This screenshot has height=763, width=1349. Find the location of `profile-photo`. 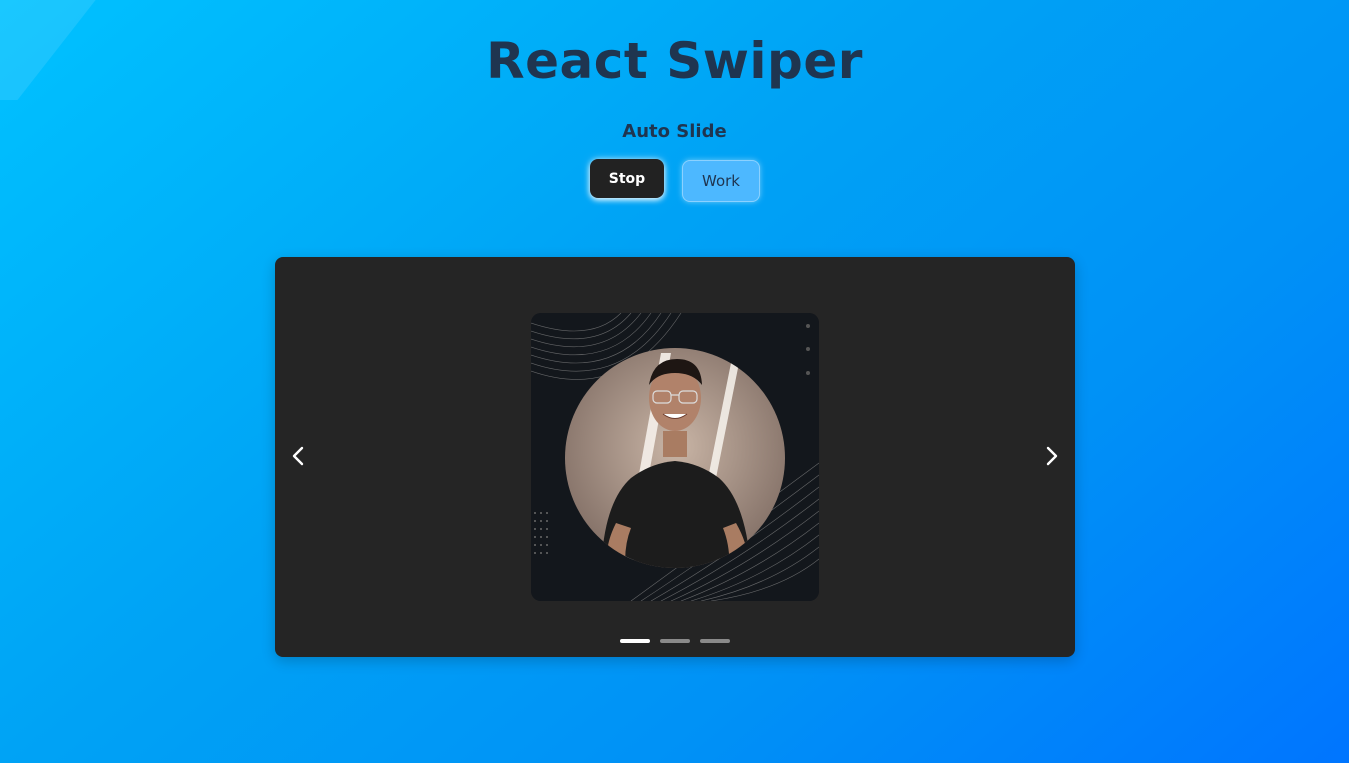

profile-photo is located at coordinates (675, 457).